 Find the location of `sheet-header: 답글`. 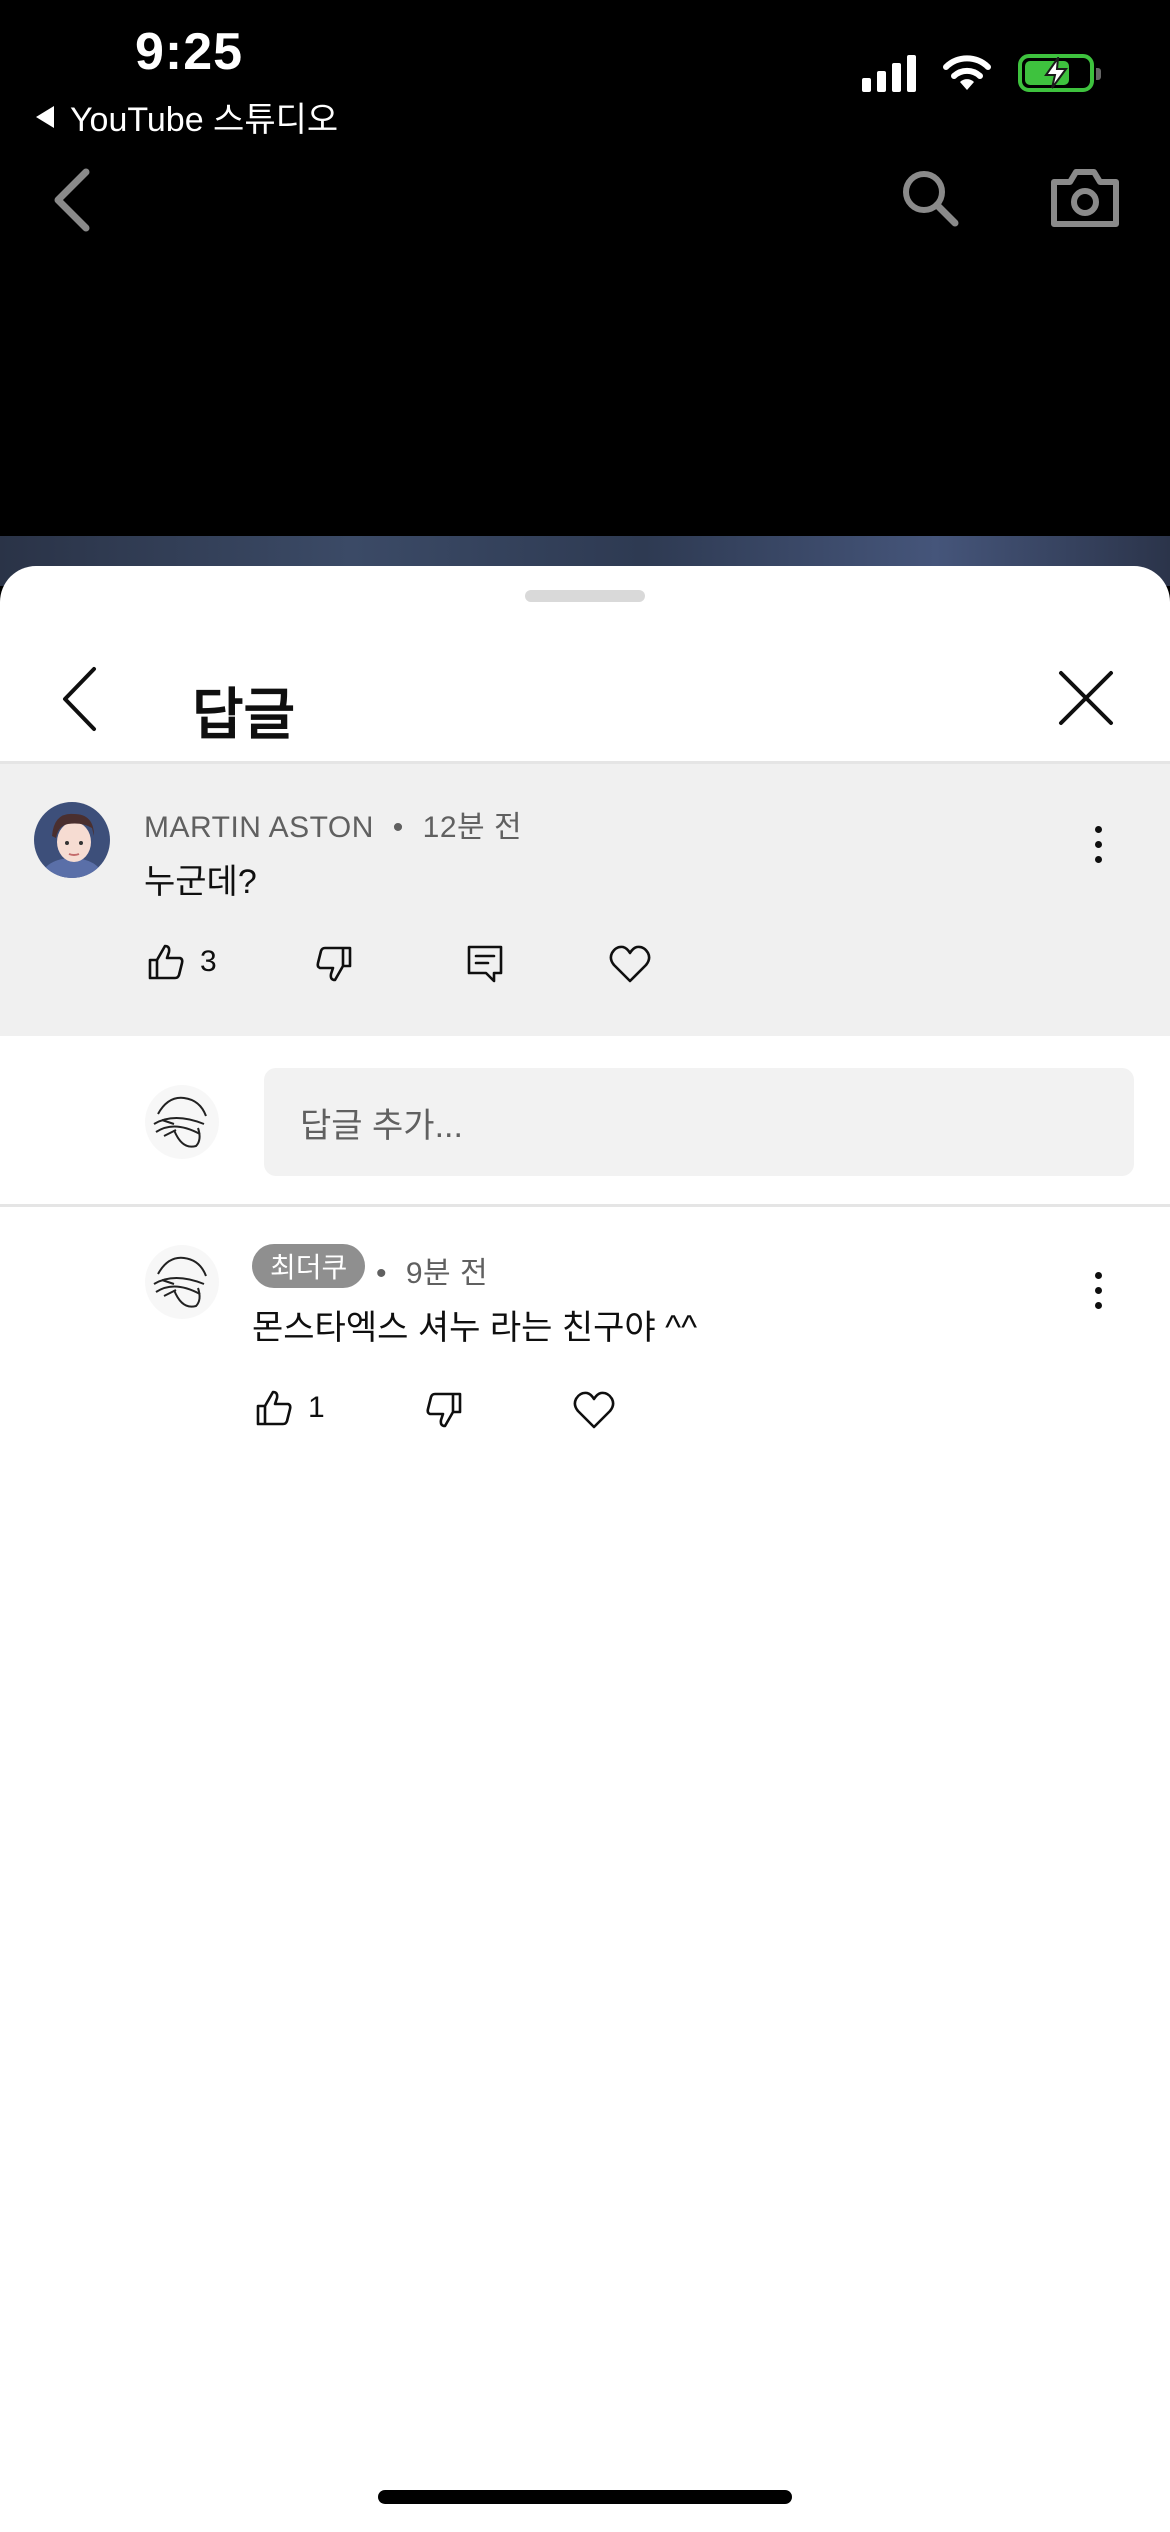

sheet-header: 답글 is located at coordinates (585, 699).